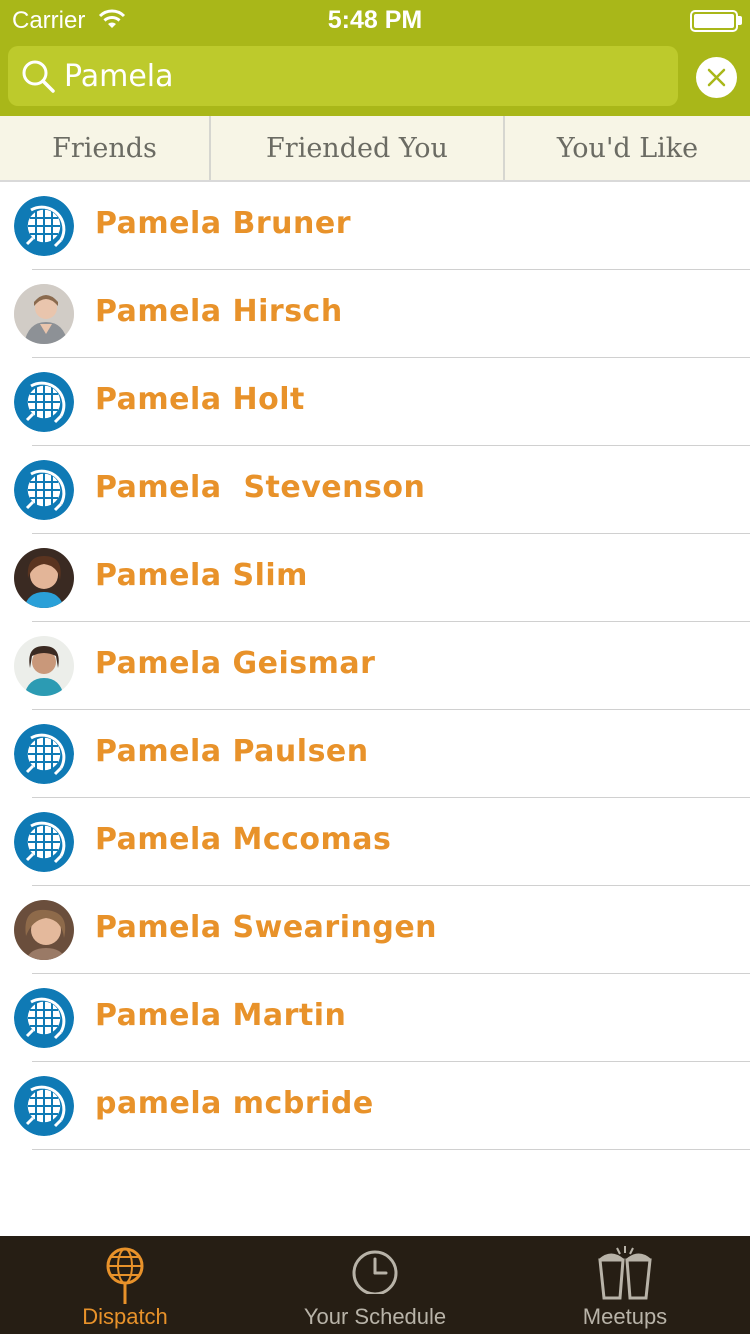 The image size is (750, 1334). I want to click on list-item: Pamela Bruner, so click(375, 226).